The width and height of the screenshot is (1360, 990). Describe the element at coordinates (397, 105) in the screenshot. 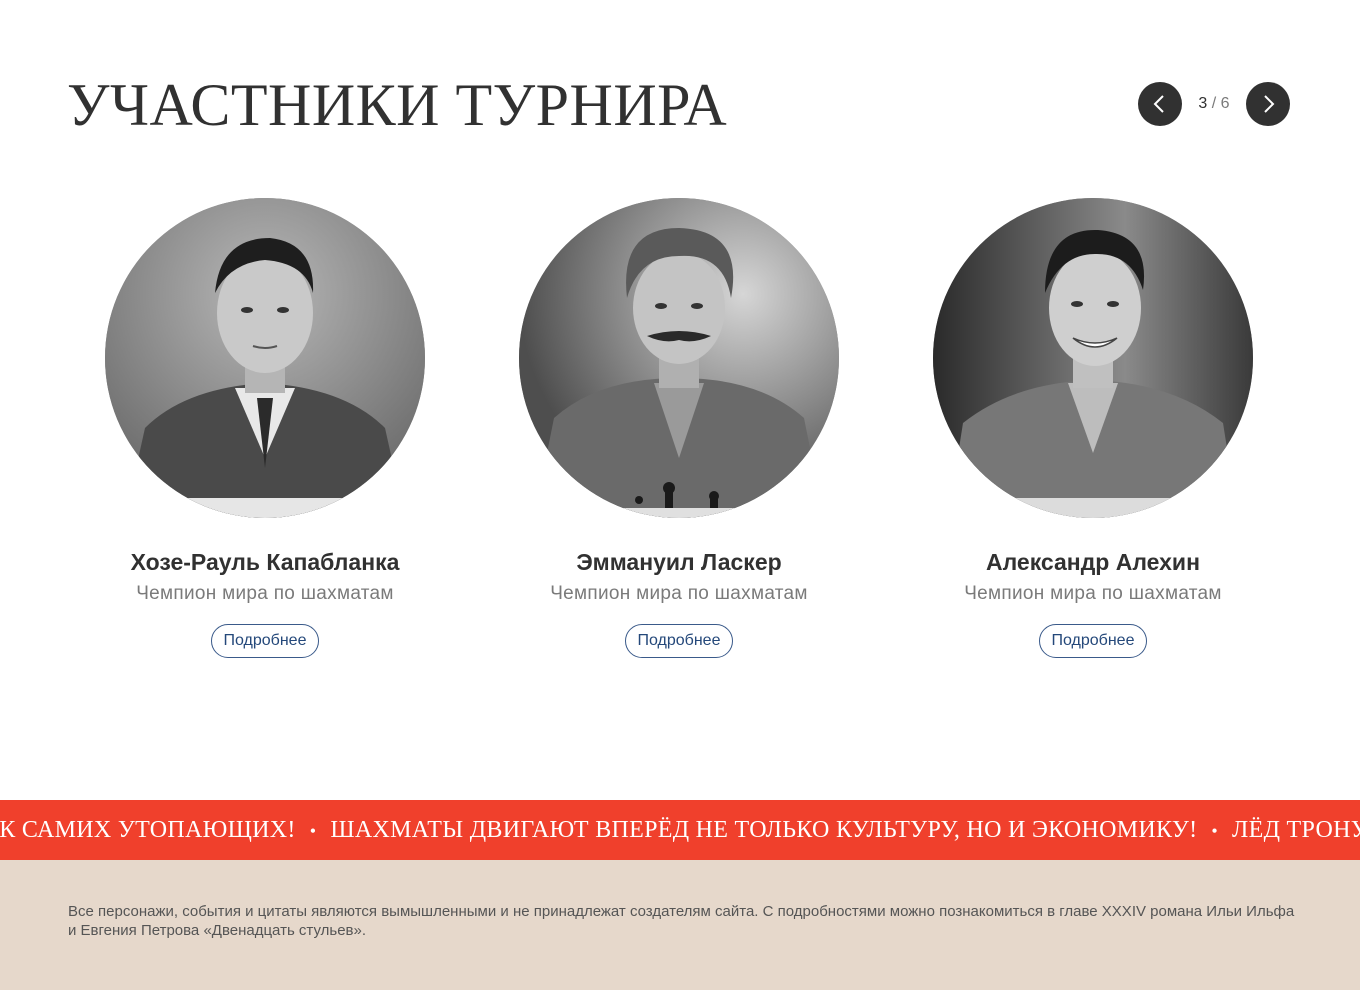

I see `page-title: УЧАСТНИКИ ТУРНИРА` at that location.